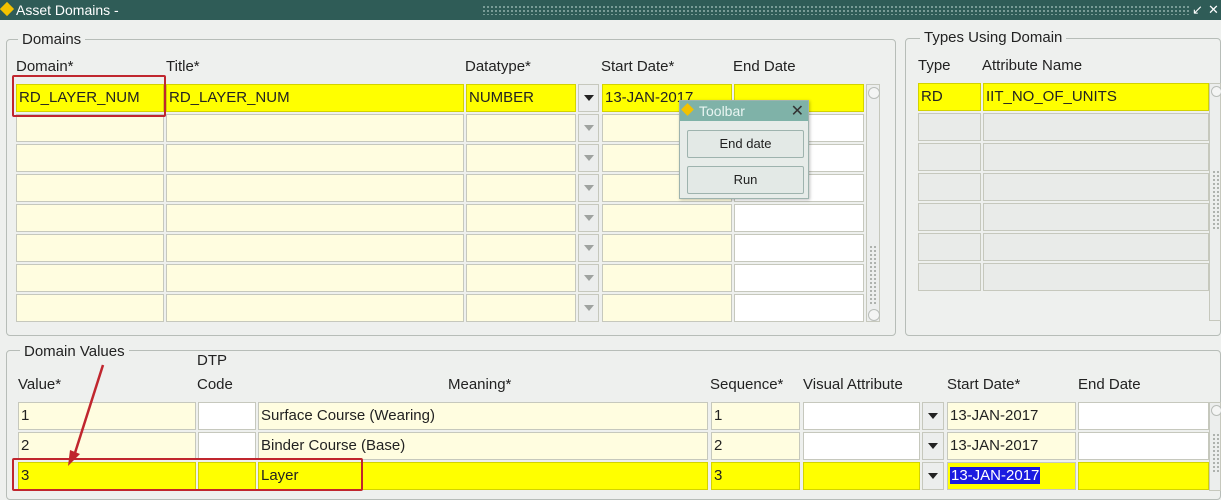 The width and height of the screenshot is (1221, 500). Describe the element at coordinates (88, 410) in the screenshot. I see `arrow-line` at that location.